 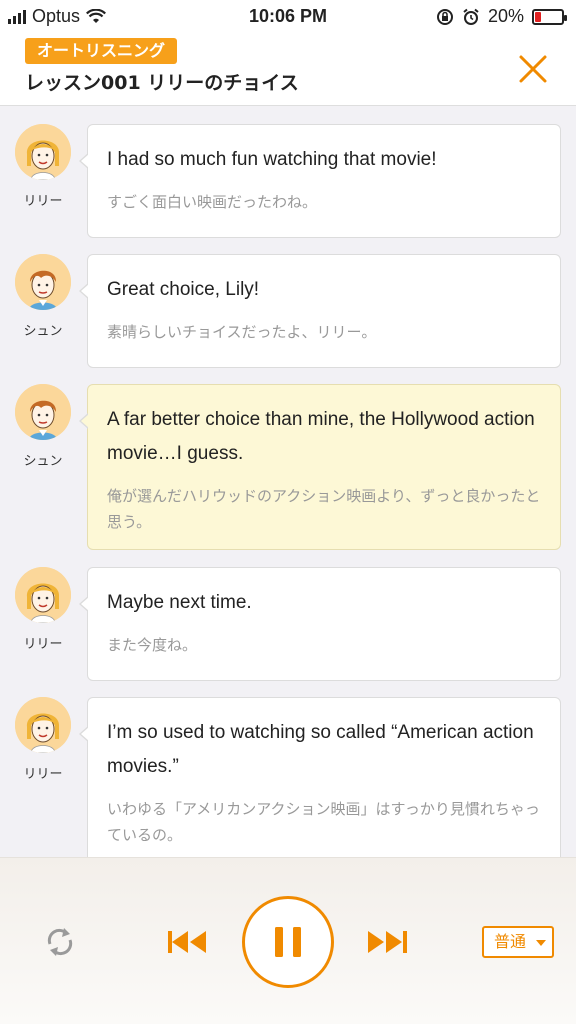 I want to click on japanese-translation: すごく面白い映画だったわね。, so click(x=212, y=202).